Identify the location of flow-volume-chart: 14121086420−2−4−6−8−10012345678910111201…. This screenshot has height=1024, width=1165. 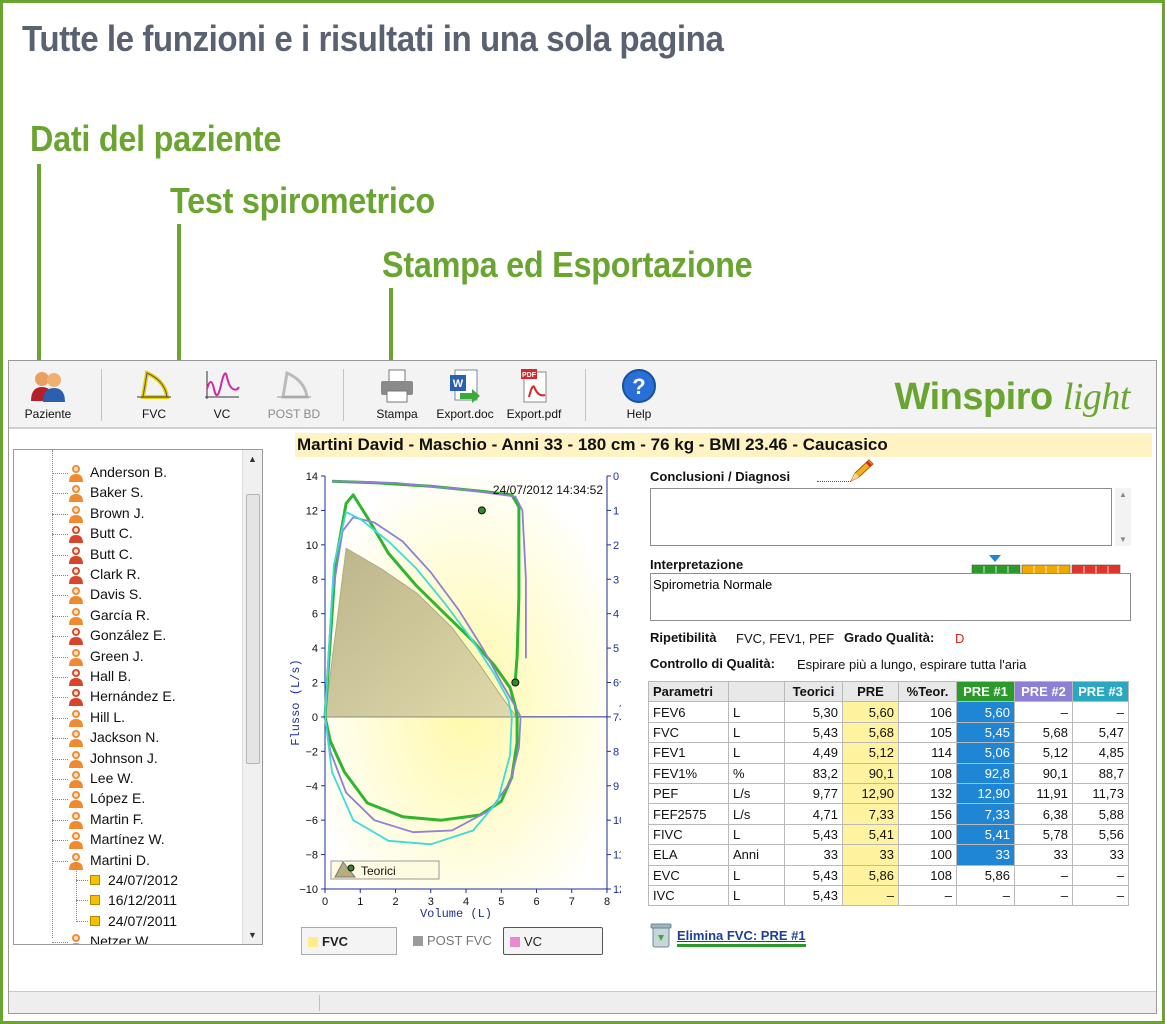
(458, 694).